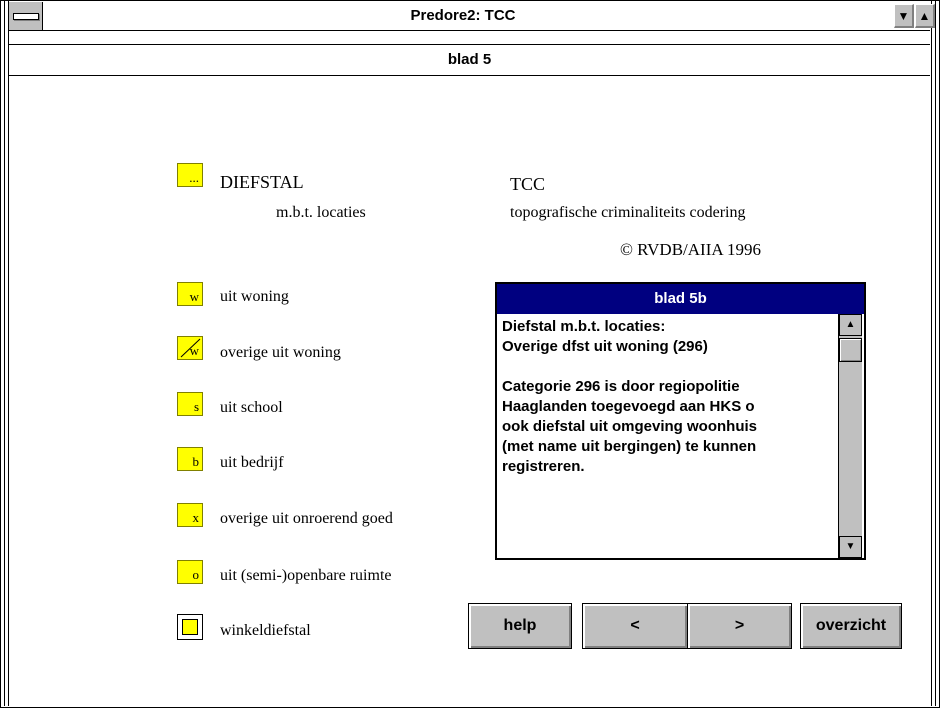 This screenshot has width=940, height=708. What do you see at coordinates (190, 515) in the screenshot?
I see `code-box-x: x` at bounding box center [190, 515].